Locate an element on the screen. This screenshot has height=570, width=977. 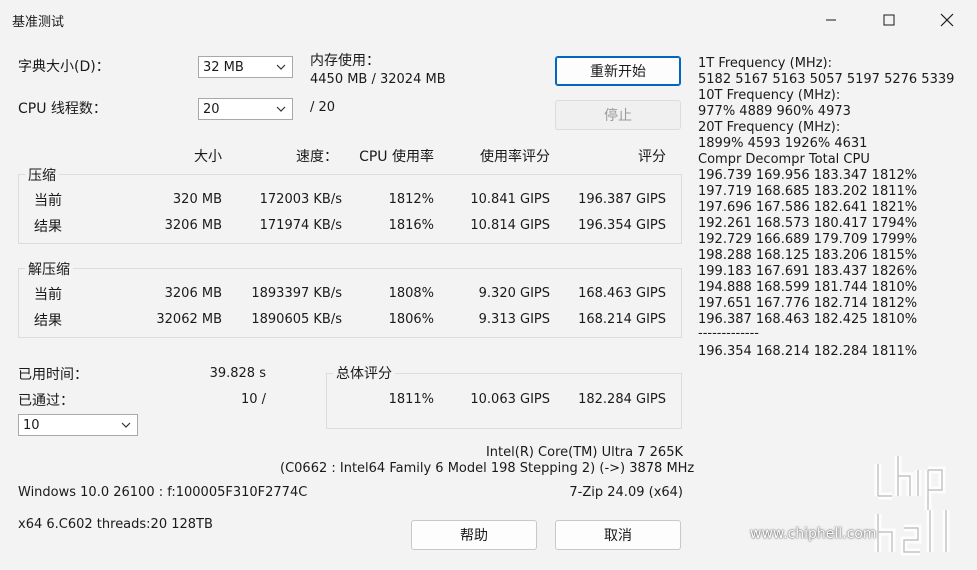
row-rating: 168.214 GIPS is located at coordinates (622, 319).